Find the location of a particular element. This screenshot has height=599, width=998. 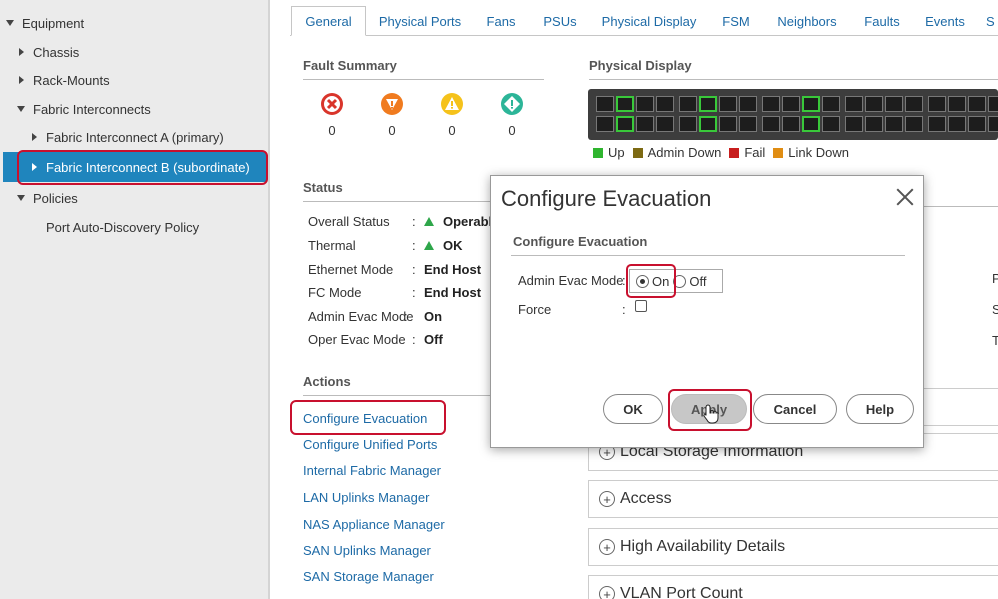

tab-physical-display: Physical Display is located at coordinates (649, 21).